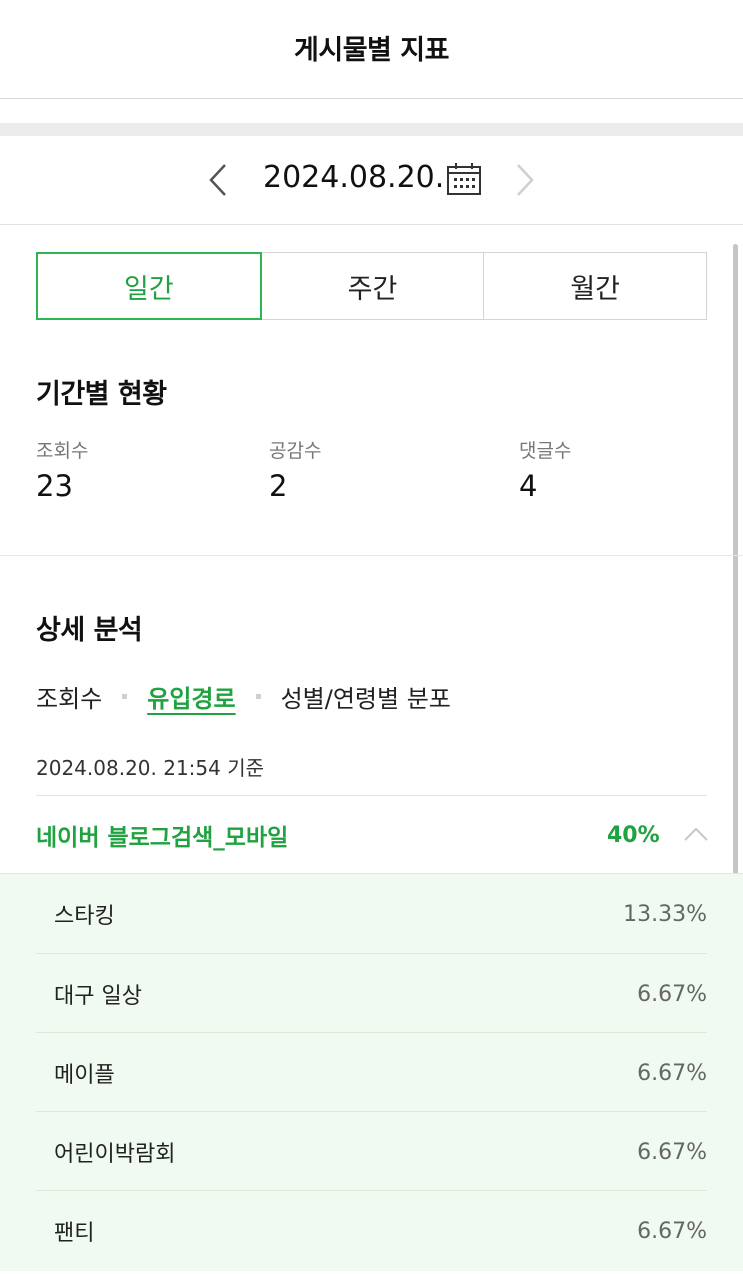  I want to click on period-tabs: 일간 주간 월간, so click(372, 286).